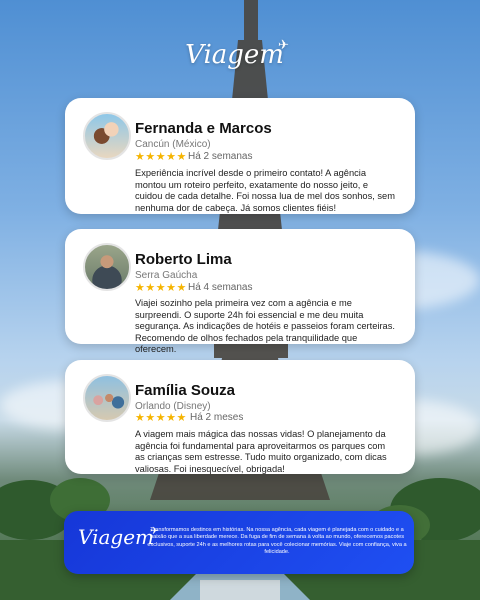  Describe the element at coordinates (234, 55) in the screenshot. I see `logo-wordmark: Viagem` at that location.